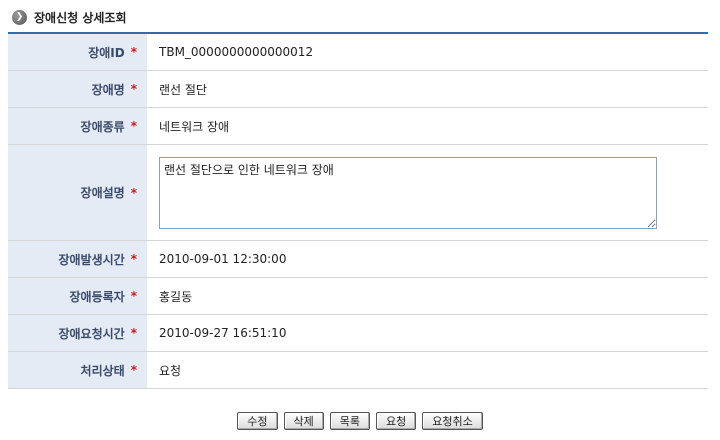 The image size is (720, 440). What do you see at coordinates (77, 52) in the screenshot?
I see `label-cell: 장애ID *` at bounding box center [77, 52].